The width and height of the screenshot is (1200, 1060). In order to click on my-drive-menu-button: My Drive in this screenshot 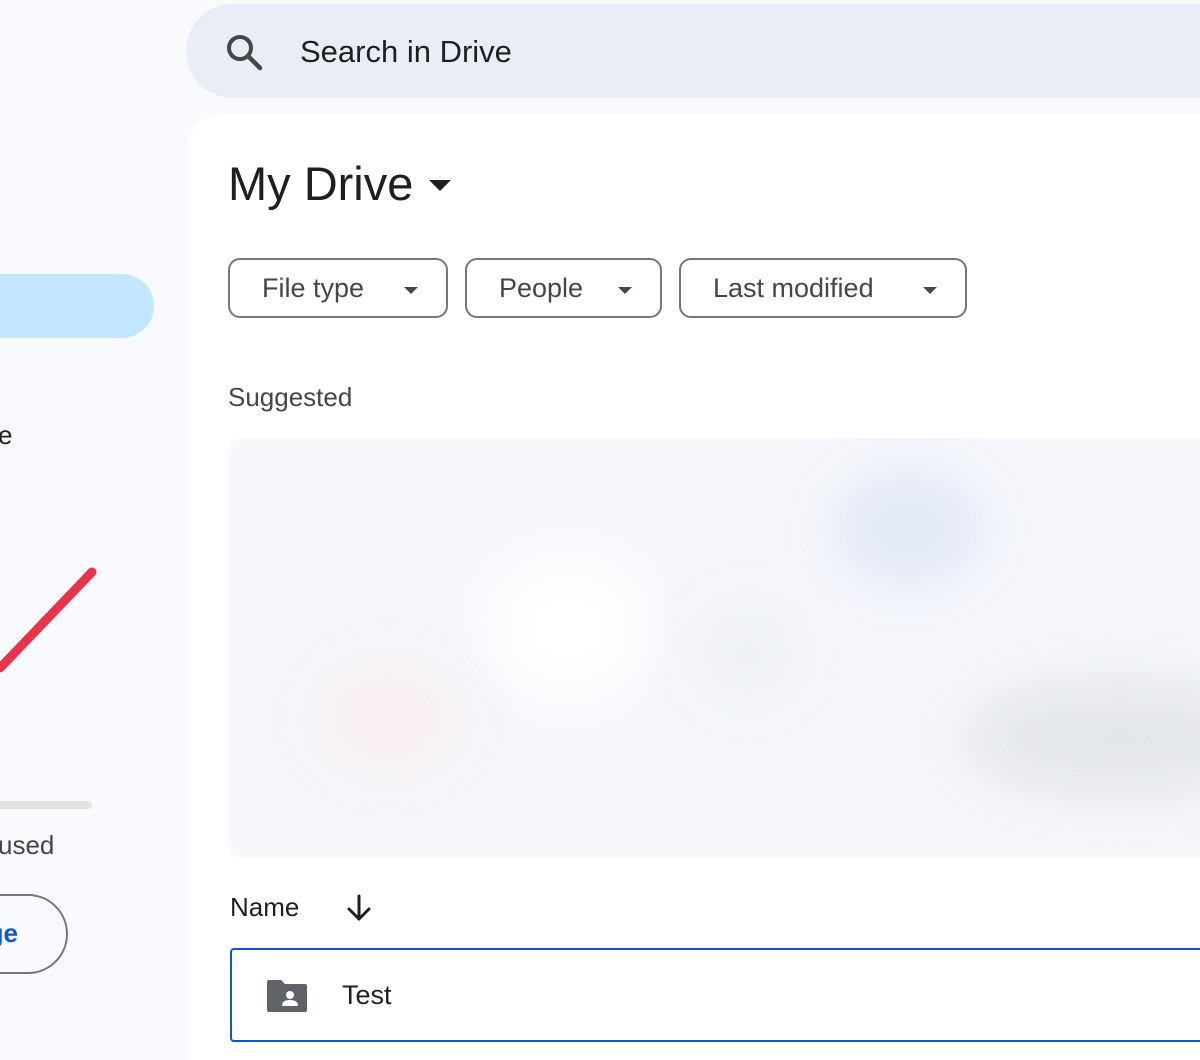, I will do `click(340, 183)`.